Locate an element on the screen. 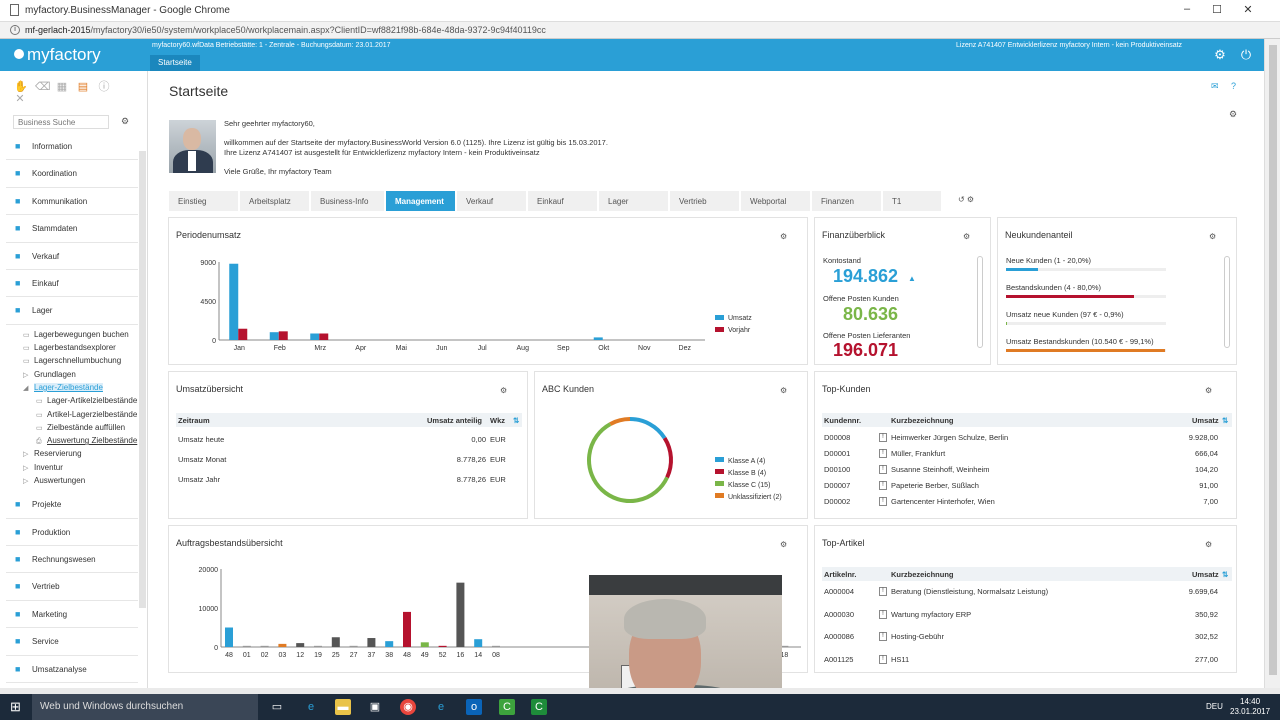 Image resolution: width=1280 pixels, height=720 pixels. sidebar-item-umsatzanalyse: ■ Umsatzanalyse is located at coordinates (72, 670).